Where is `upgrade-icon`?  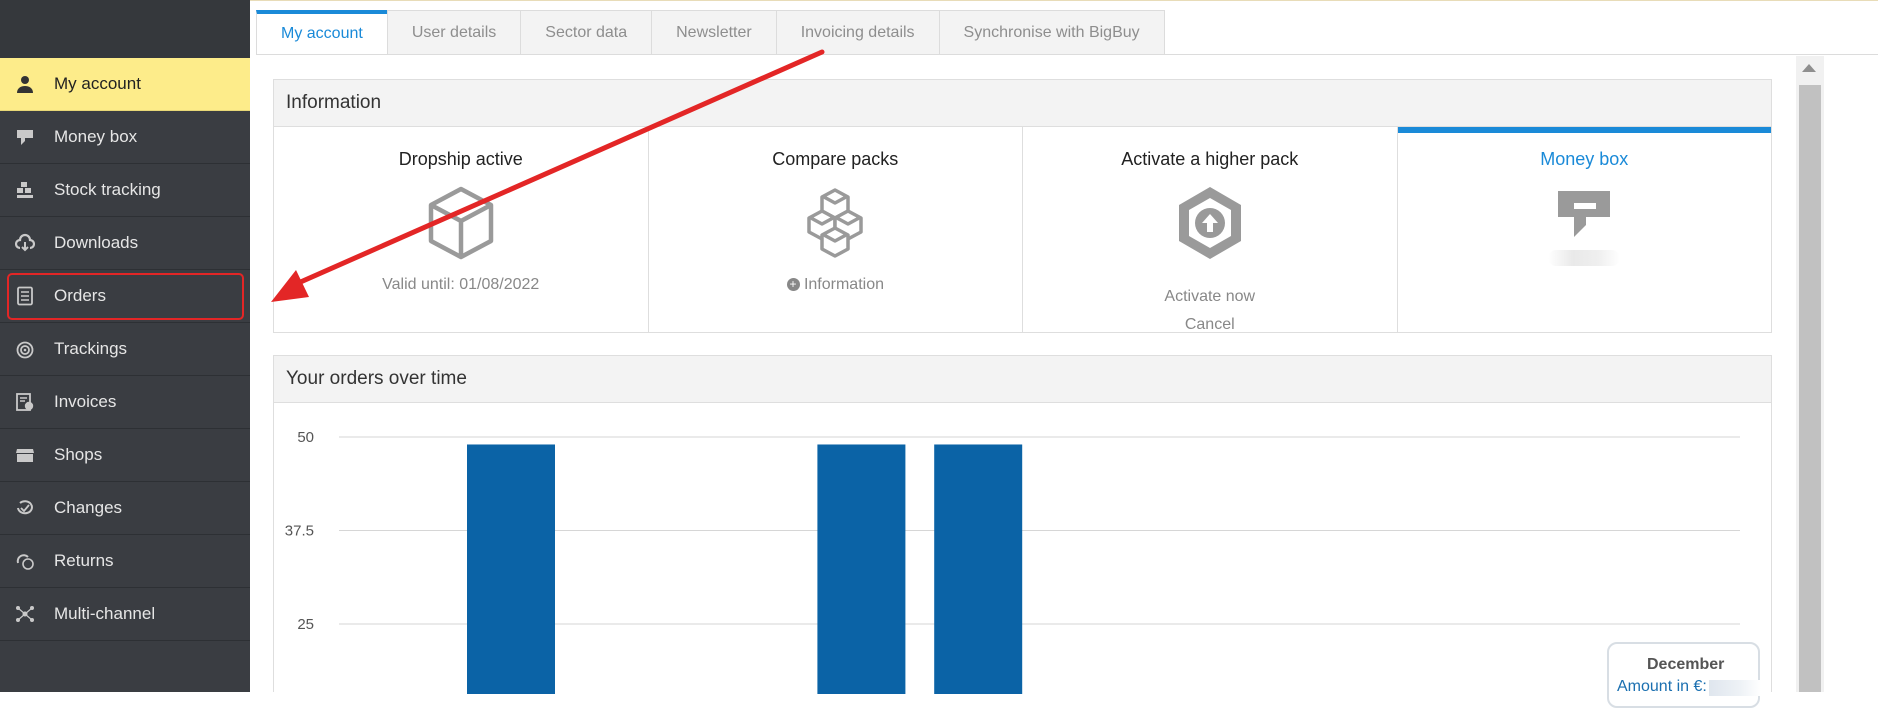 upgrade-icon is located at coordinates (1210, 223).